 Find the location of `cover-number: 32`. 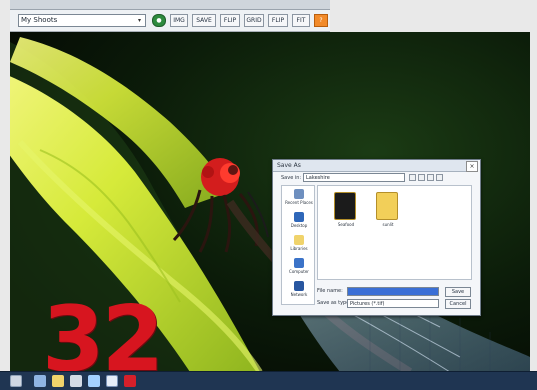

cover-number: 32 is located at coordinates (103, 330).